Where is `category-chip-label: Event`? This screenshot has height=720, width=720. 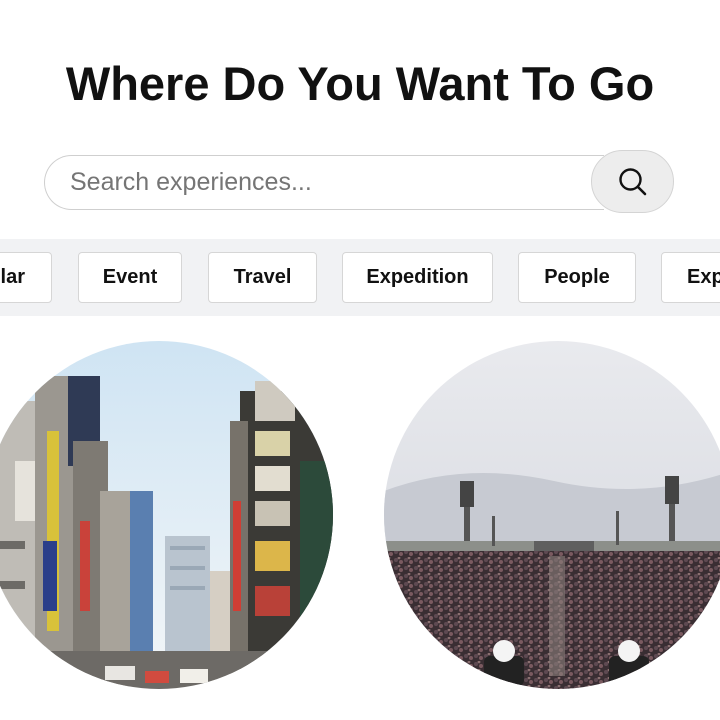 category-chip-label: Event is located at coordinates (130, 277).